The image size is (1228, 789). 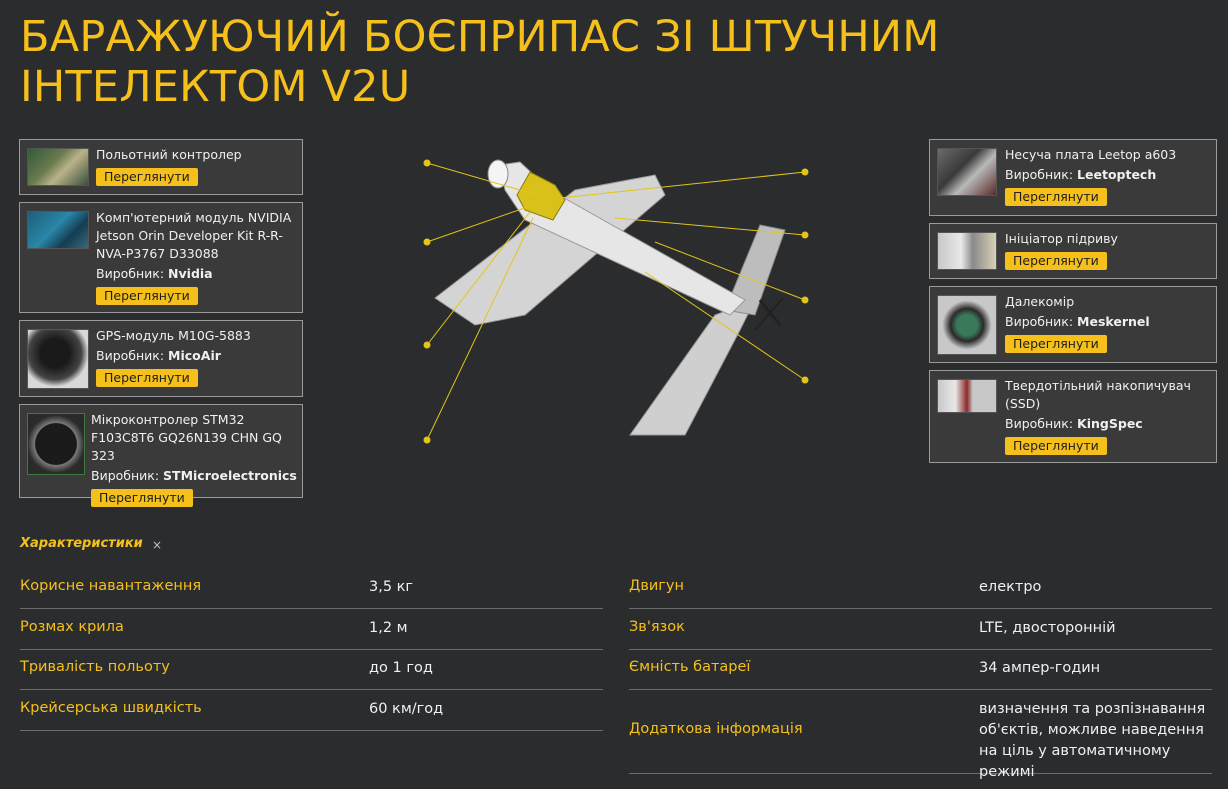 What do you see at coordinates (967, 172) in the screenshot?
I see `carrier-board-photo` at bounding box center [967, 172].